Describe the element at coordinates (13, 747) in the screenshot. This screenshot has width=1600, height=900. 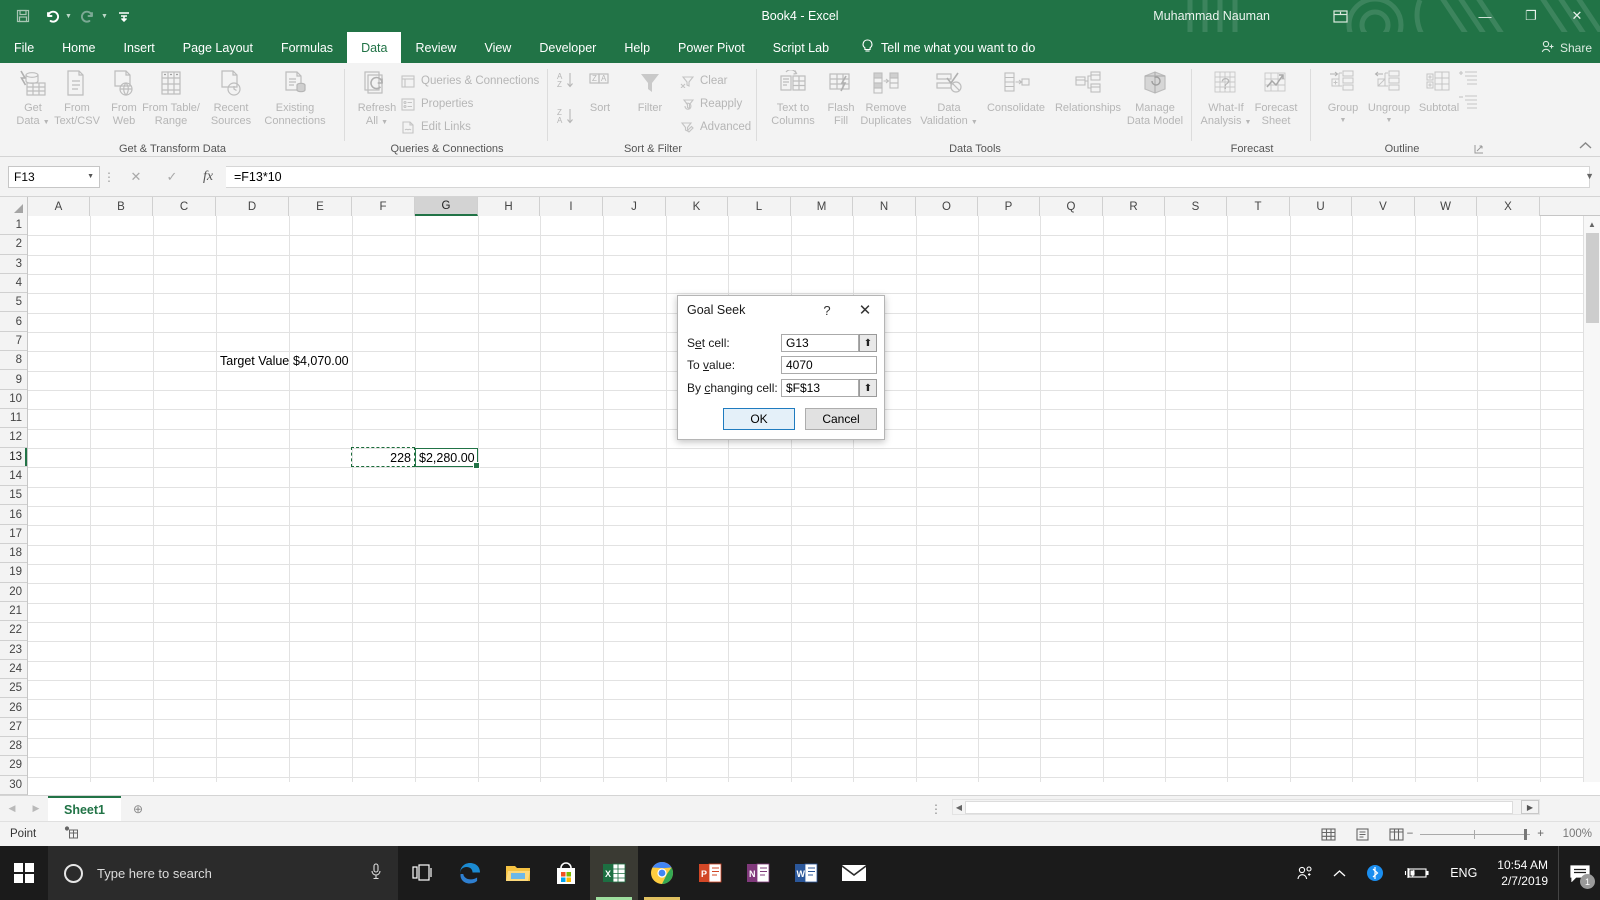
I see `row-header-28: 28` at that location.